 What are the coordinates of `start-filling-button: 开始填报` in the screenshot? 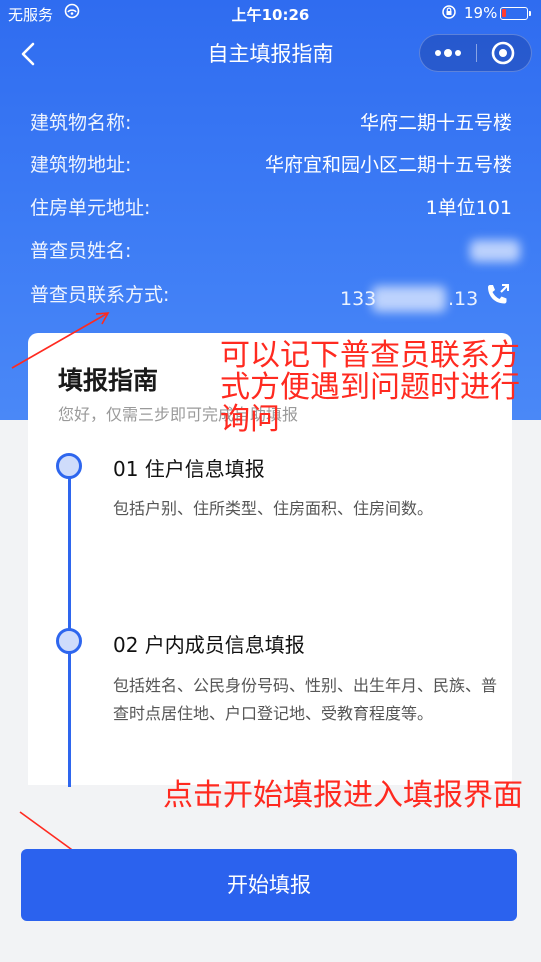 It's located at (269, 885).